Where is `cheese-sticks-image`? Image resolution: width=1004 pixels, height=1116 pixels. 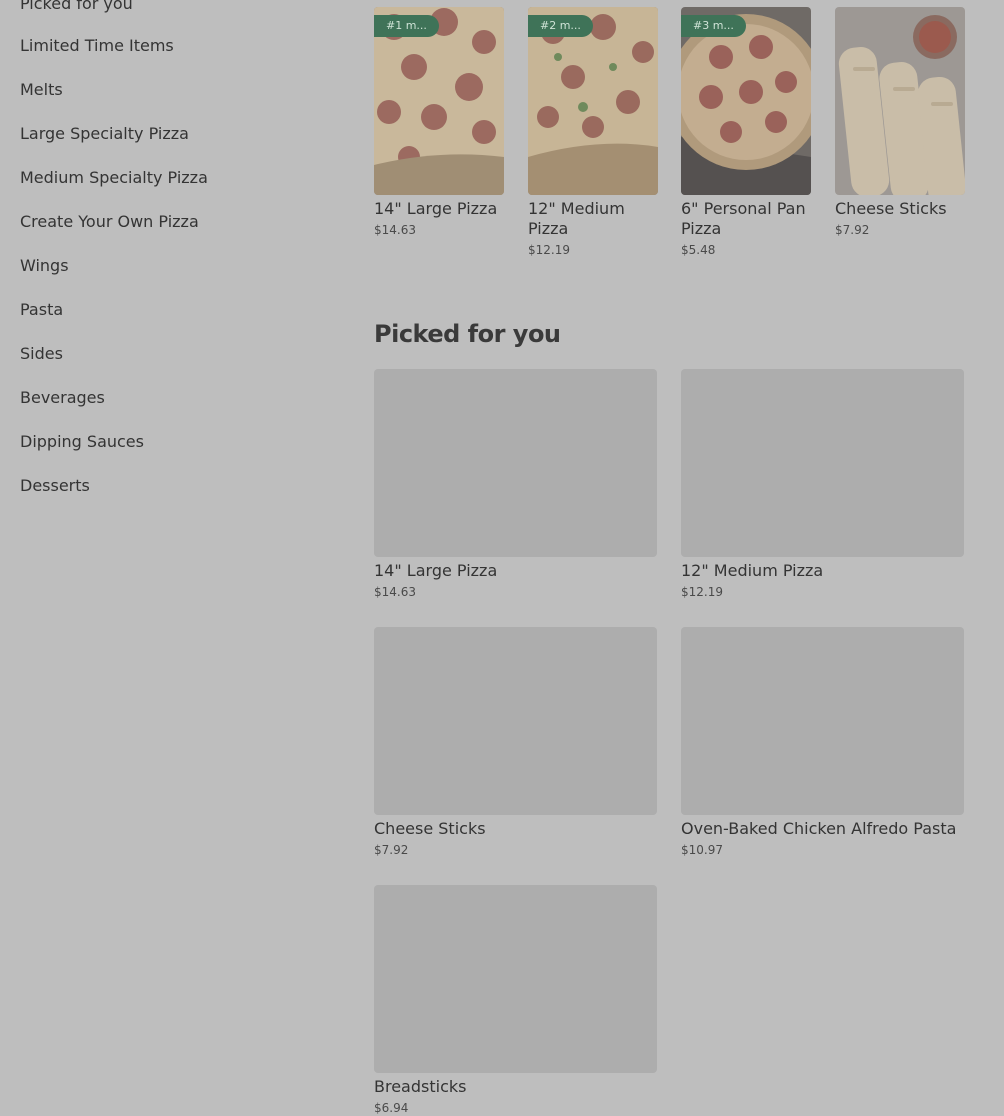
cheese-sticks-image is located at coordinates (900, 101).